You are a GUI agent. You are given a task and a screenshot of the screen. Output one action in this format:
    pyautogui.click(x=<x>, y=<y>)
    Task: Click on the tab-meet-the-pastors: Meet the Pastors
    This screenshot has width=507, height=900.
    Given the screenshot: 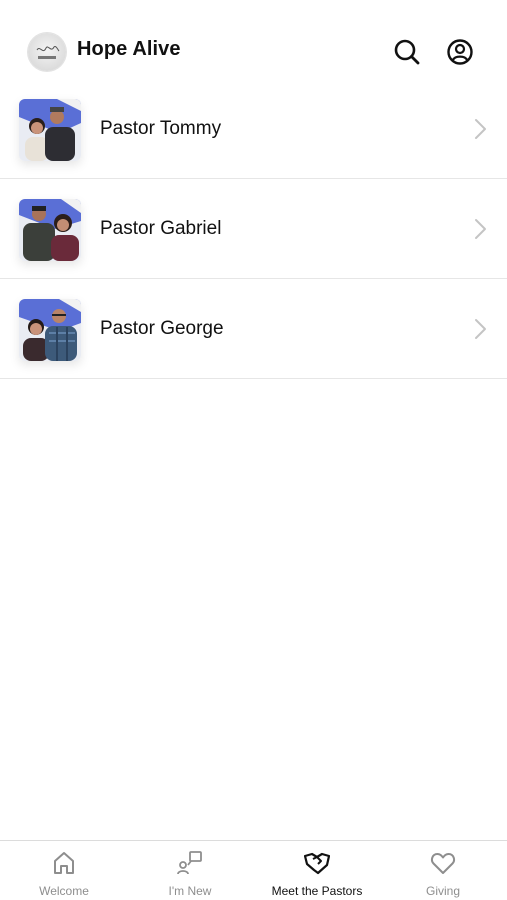 What is the action you would take?
    pyautogui.click(x=317, y=870)
    